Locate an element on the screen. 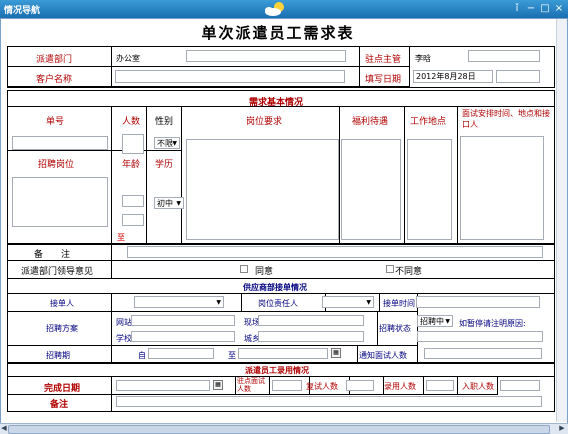 This screenshot has height=434, width=568. col-place-label: 工作地点 is located at coordinates (428, 122).